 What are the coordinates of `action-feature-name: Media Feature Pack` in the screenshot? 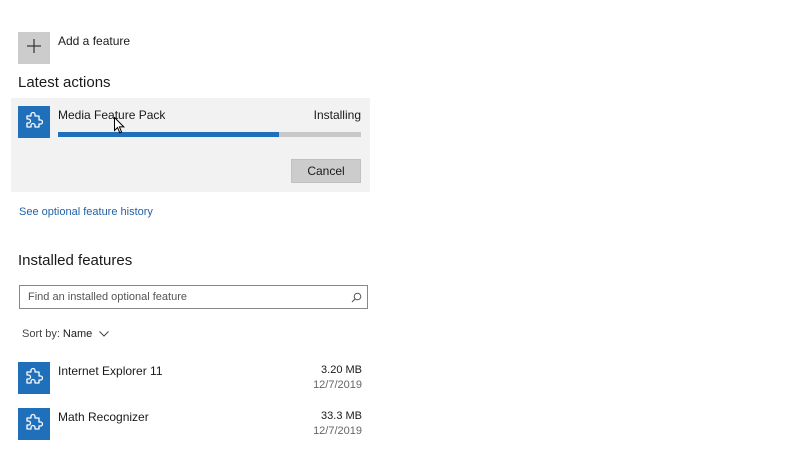 It's located at (112, 115).